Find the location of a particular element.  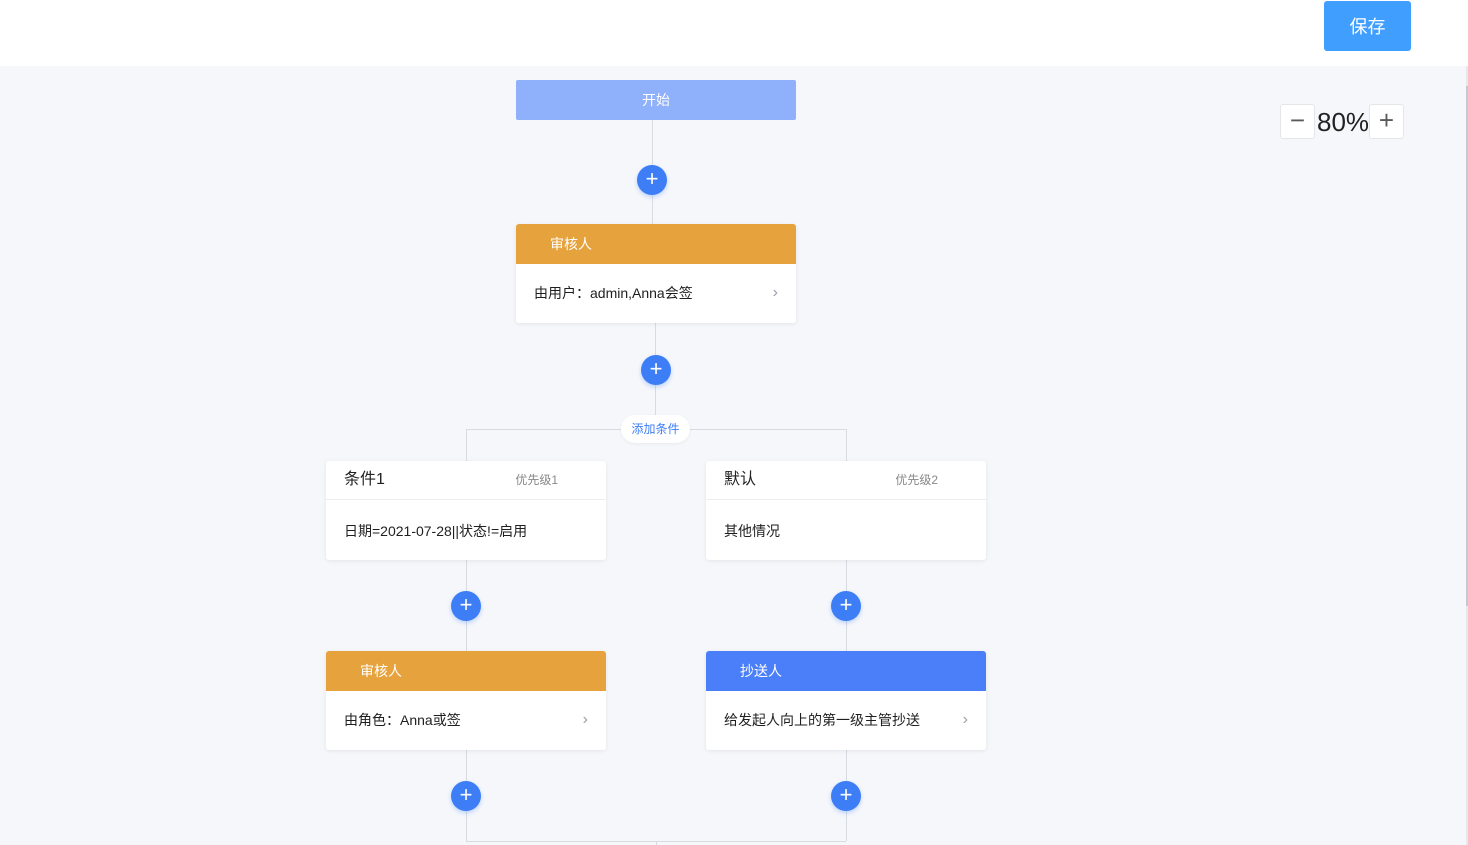

condition-node: 默认 优先级2 其他情况 is located at coordinates (846, 510).